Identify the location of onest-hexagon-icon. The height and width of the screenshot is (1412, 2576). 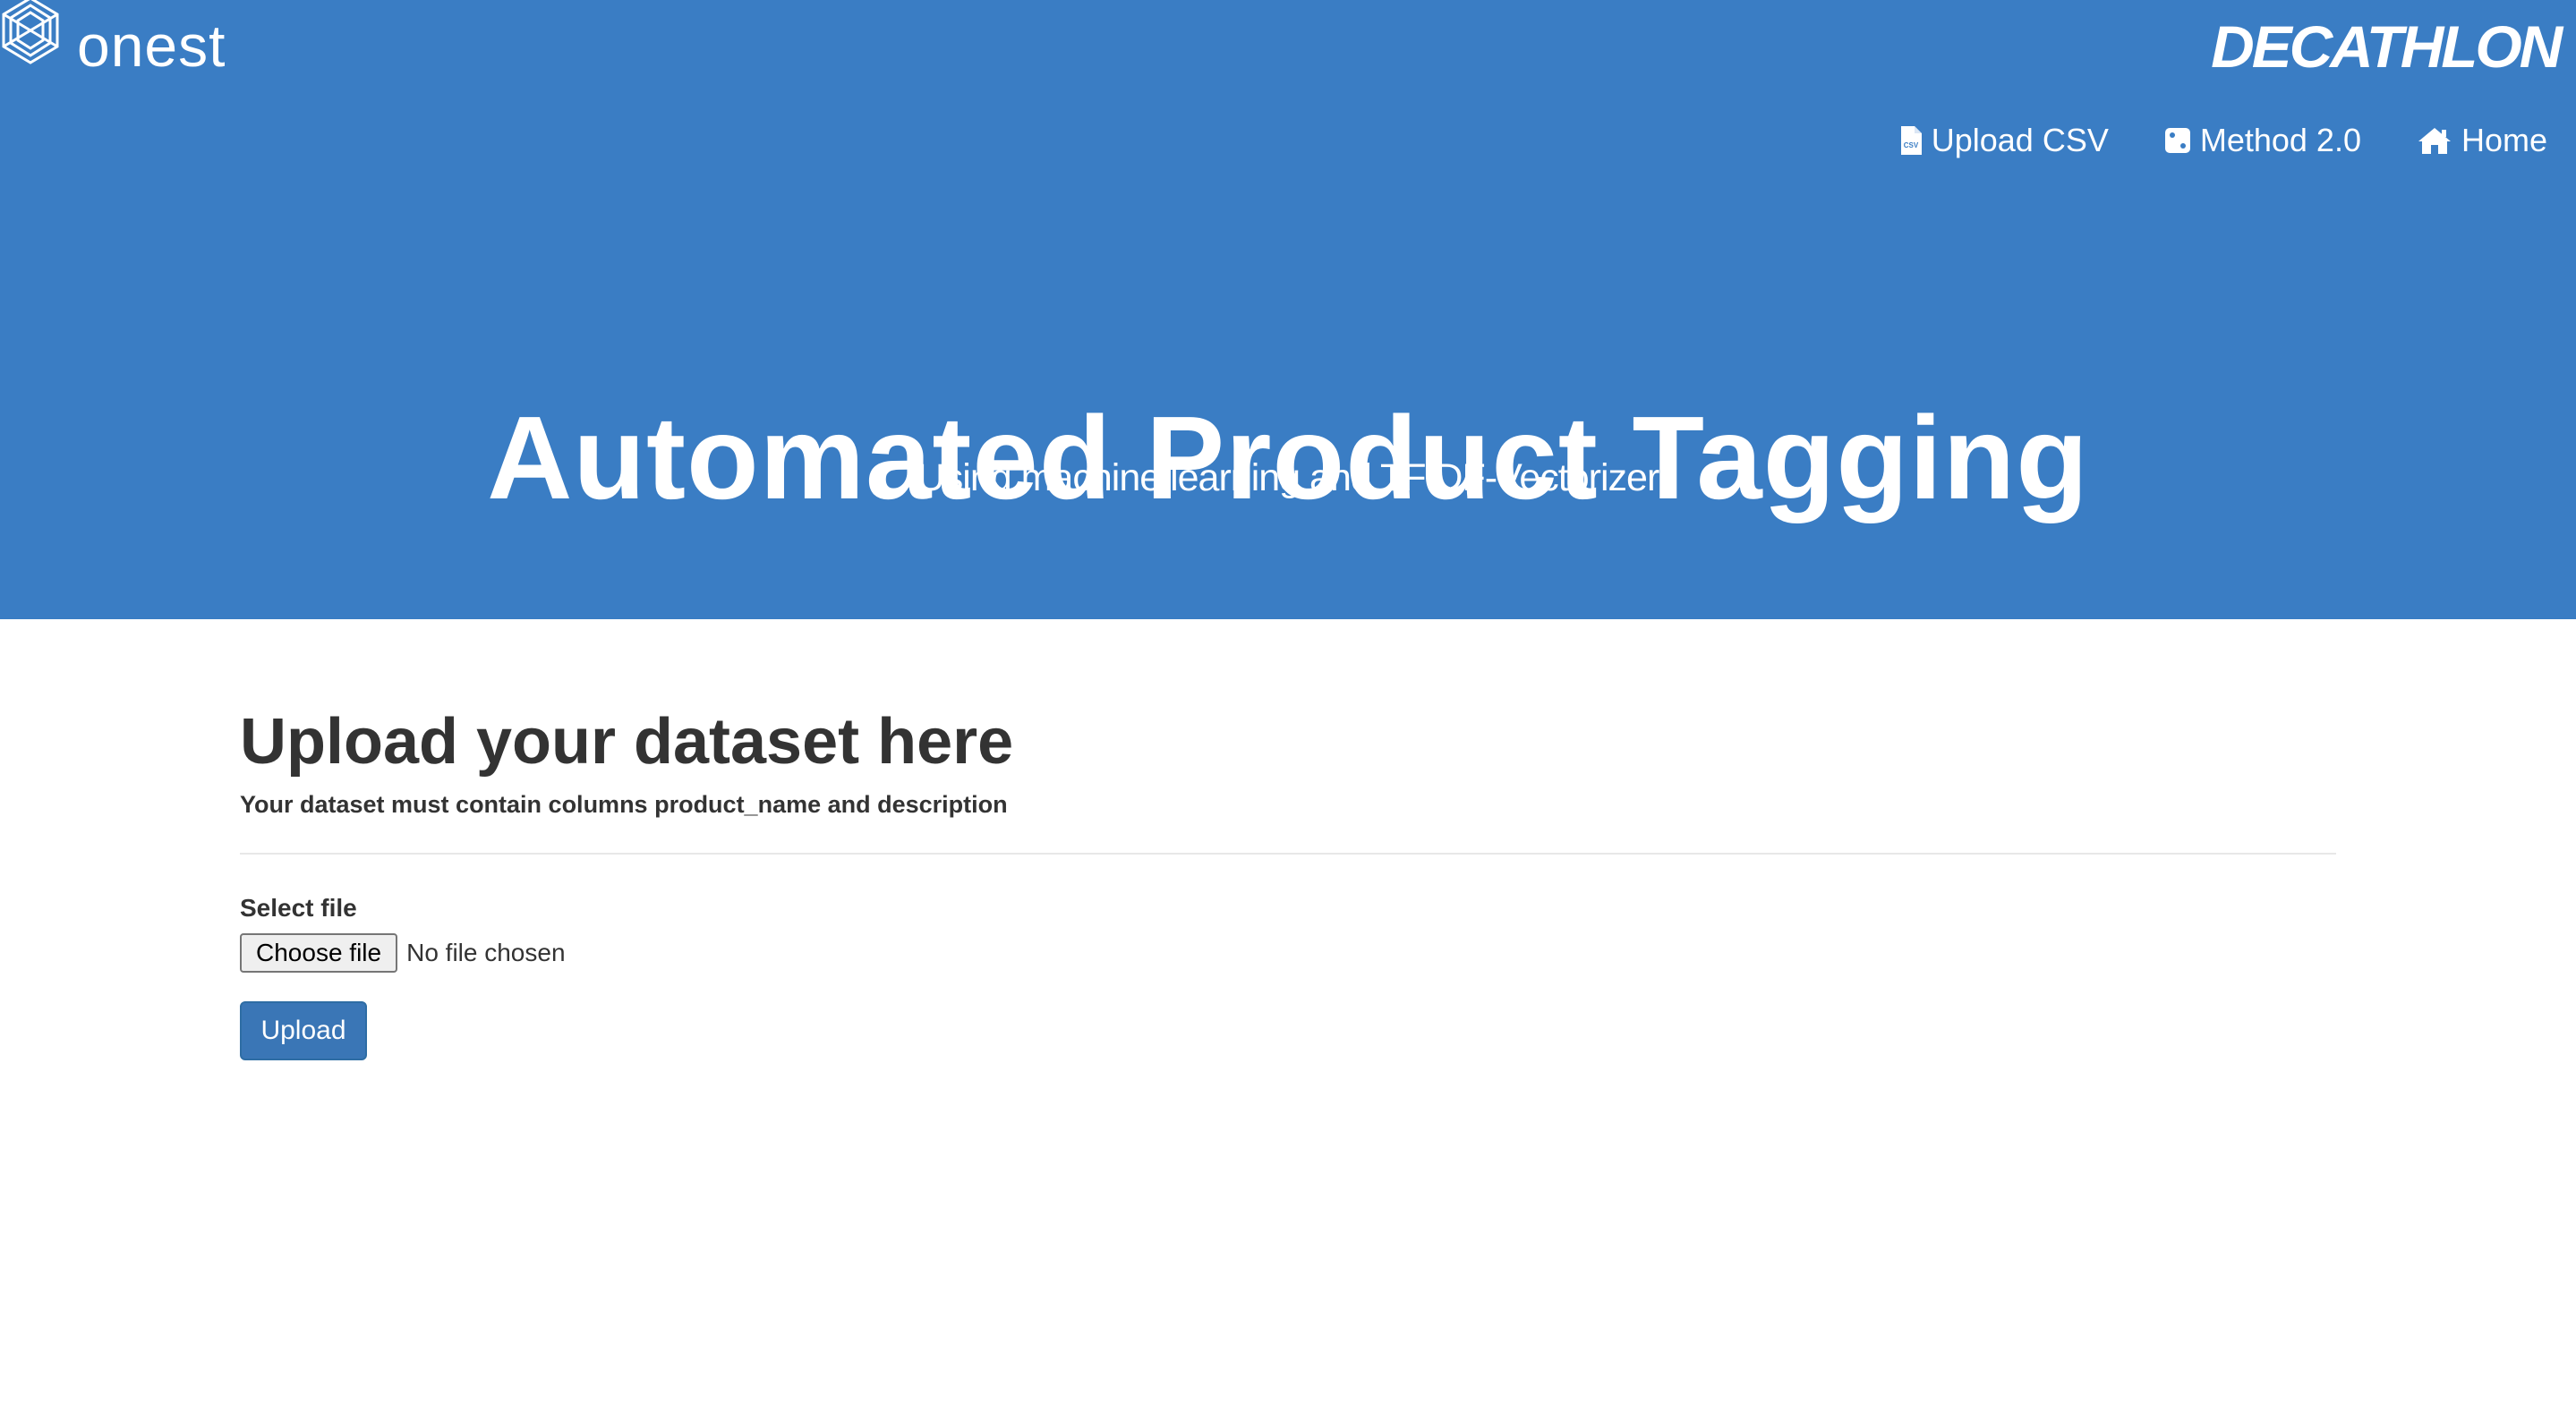
(30, 32).